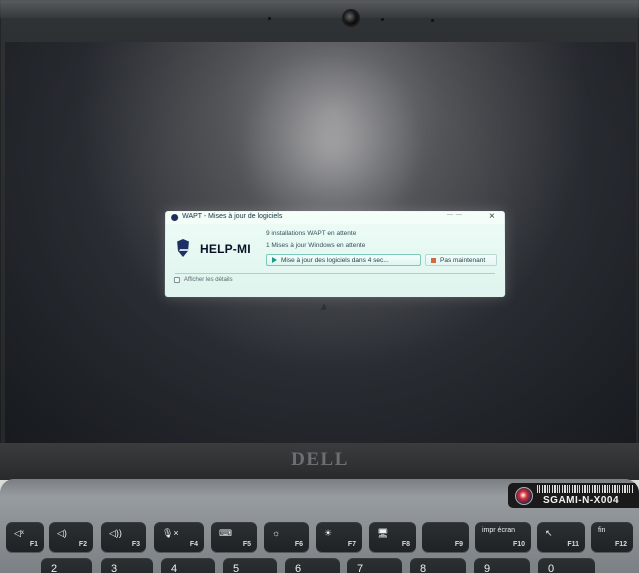 The width and height of the screenshot is (639, 573). I want to click on key-f4-label: F4, so click(193, 544).